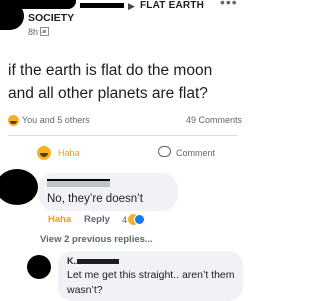 The image size is (320, 301). I want to click on group-name: FLAT EARTH, so click(172, 6).